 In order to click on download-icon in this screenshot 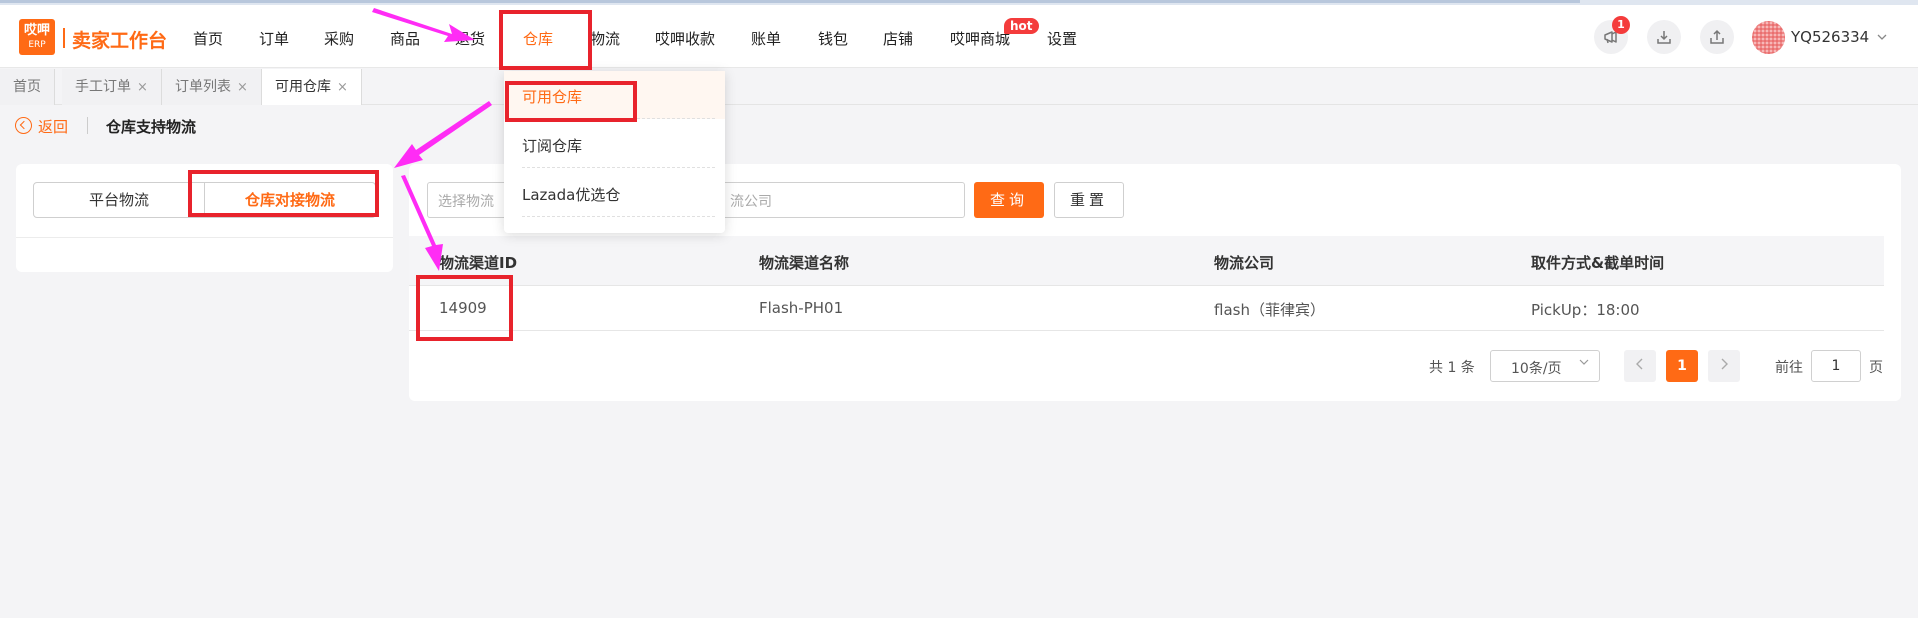, I will do `click(1664, 37)`.